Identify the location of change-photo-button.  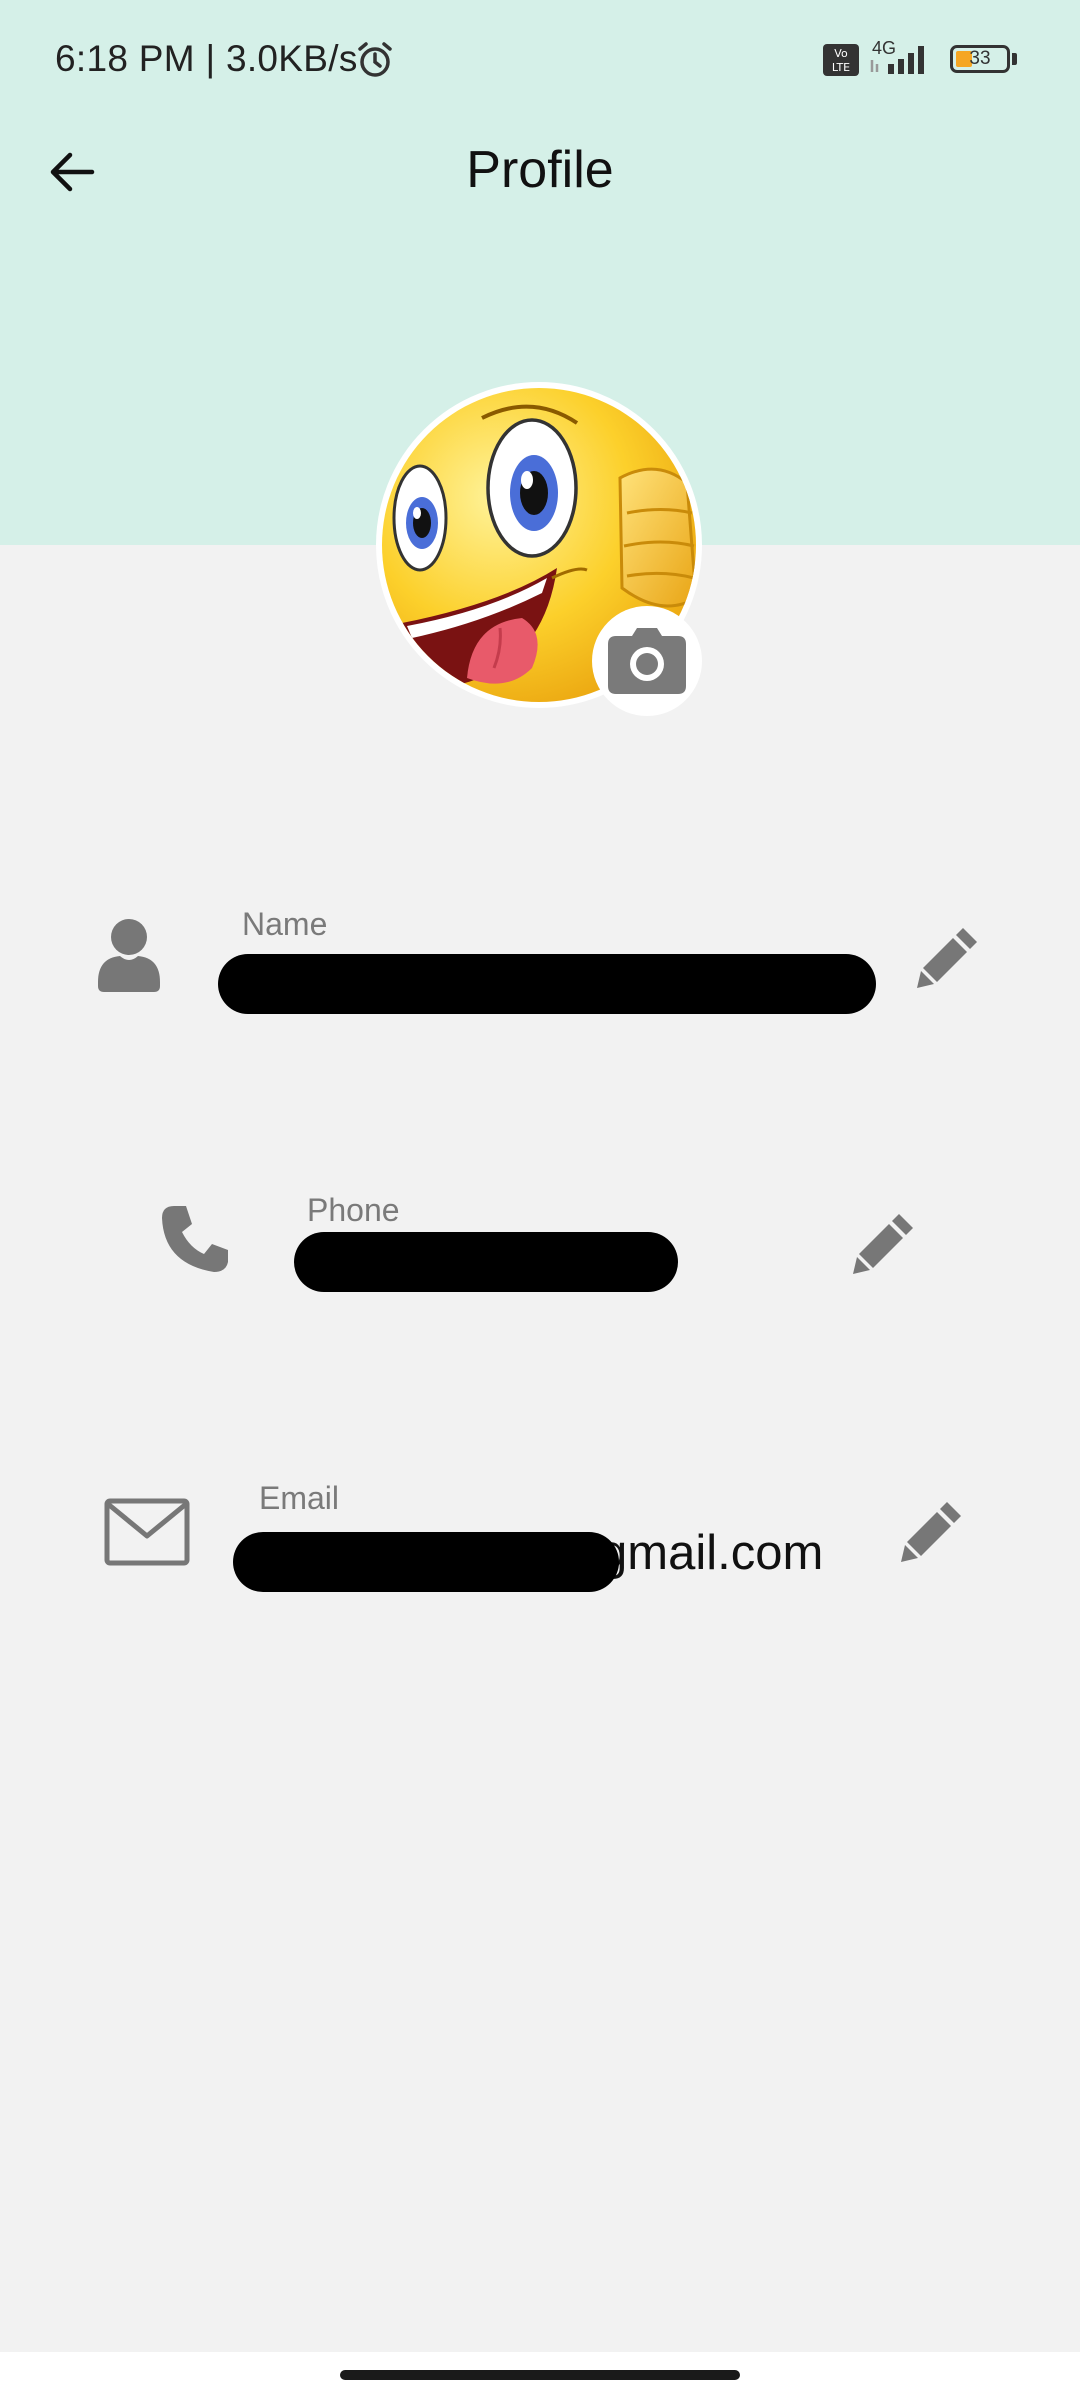
(647, 661).